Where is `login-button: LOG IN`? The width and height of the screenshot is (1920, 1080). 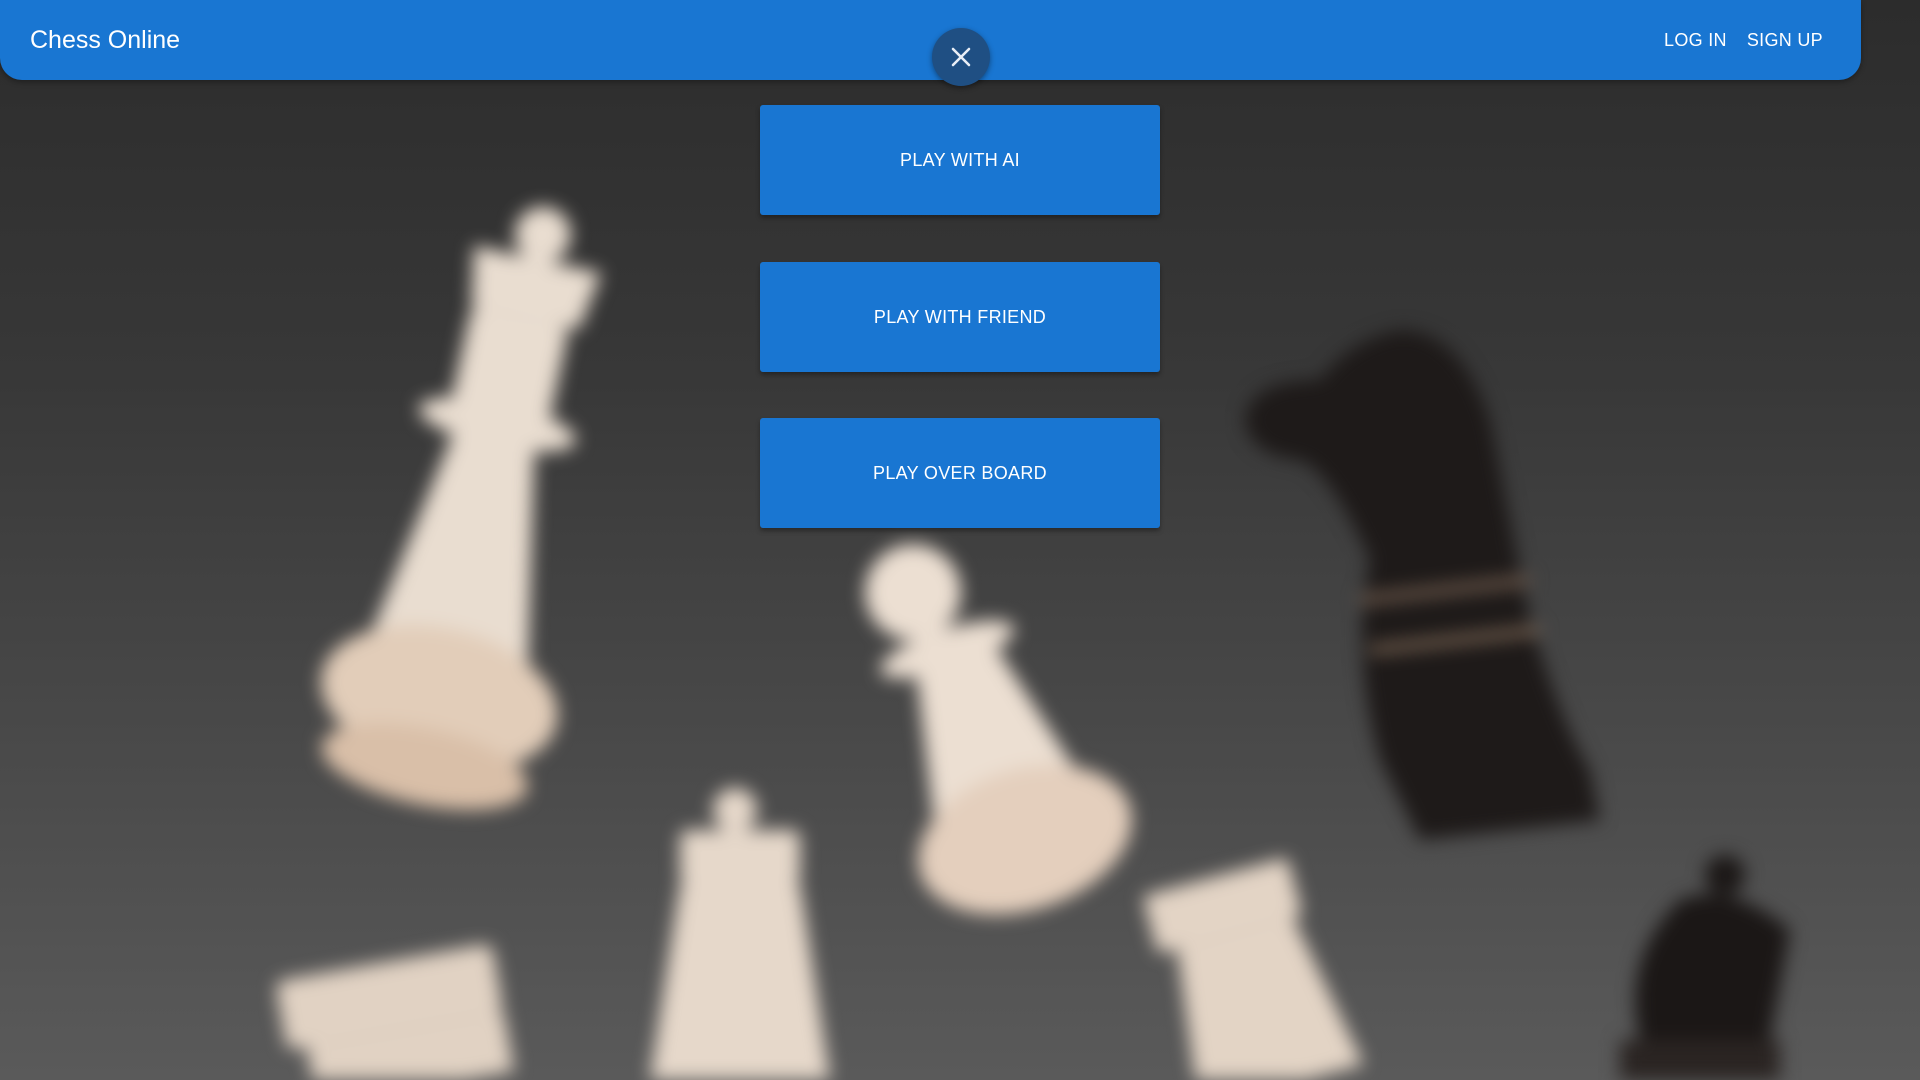 login-button: LOG IN is located at coordinates (1695, 40).